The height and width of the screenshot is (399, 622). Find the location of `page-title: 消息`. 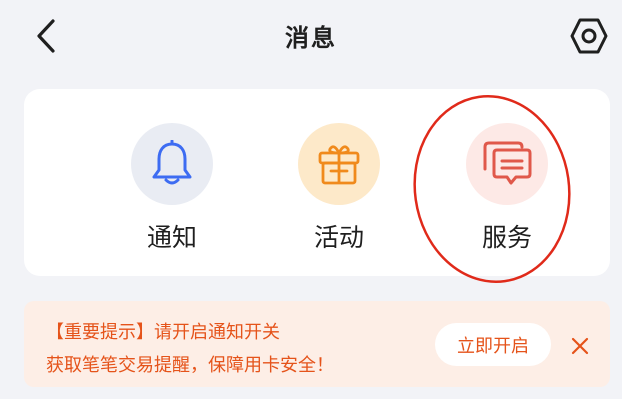

page-title: 消息 is located at coordinates (311, 38).